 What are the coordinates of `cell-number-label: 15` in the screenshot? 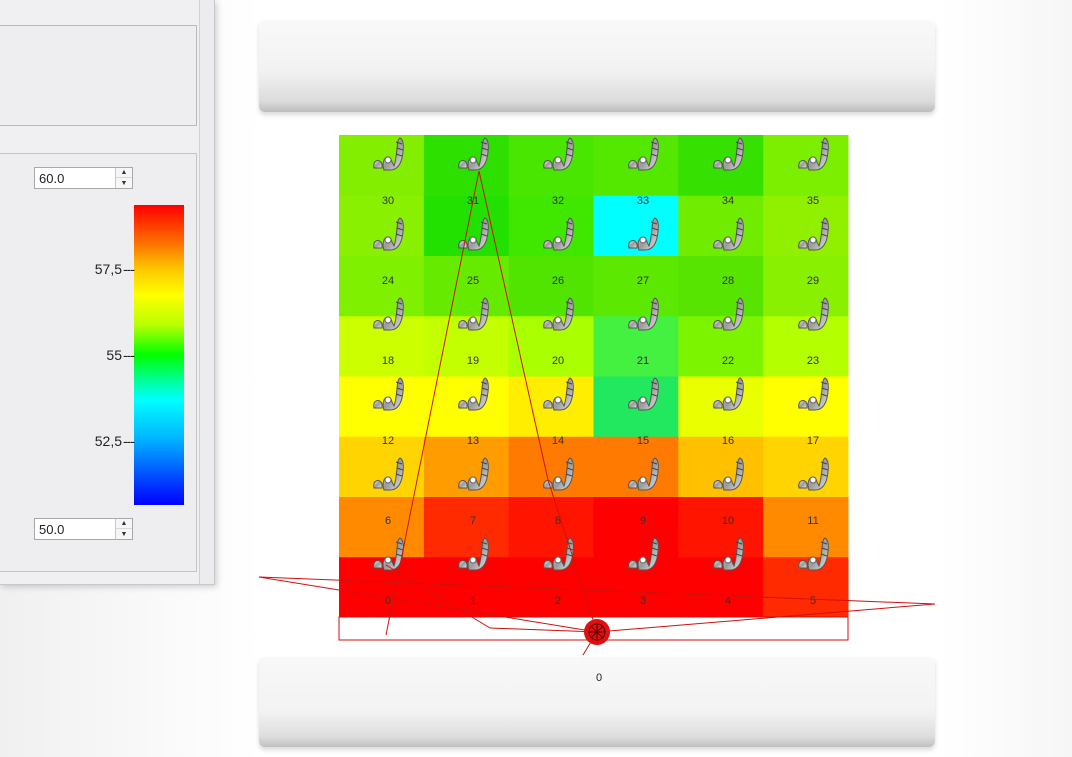 It's located at (643, 441).